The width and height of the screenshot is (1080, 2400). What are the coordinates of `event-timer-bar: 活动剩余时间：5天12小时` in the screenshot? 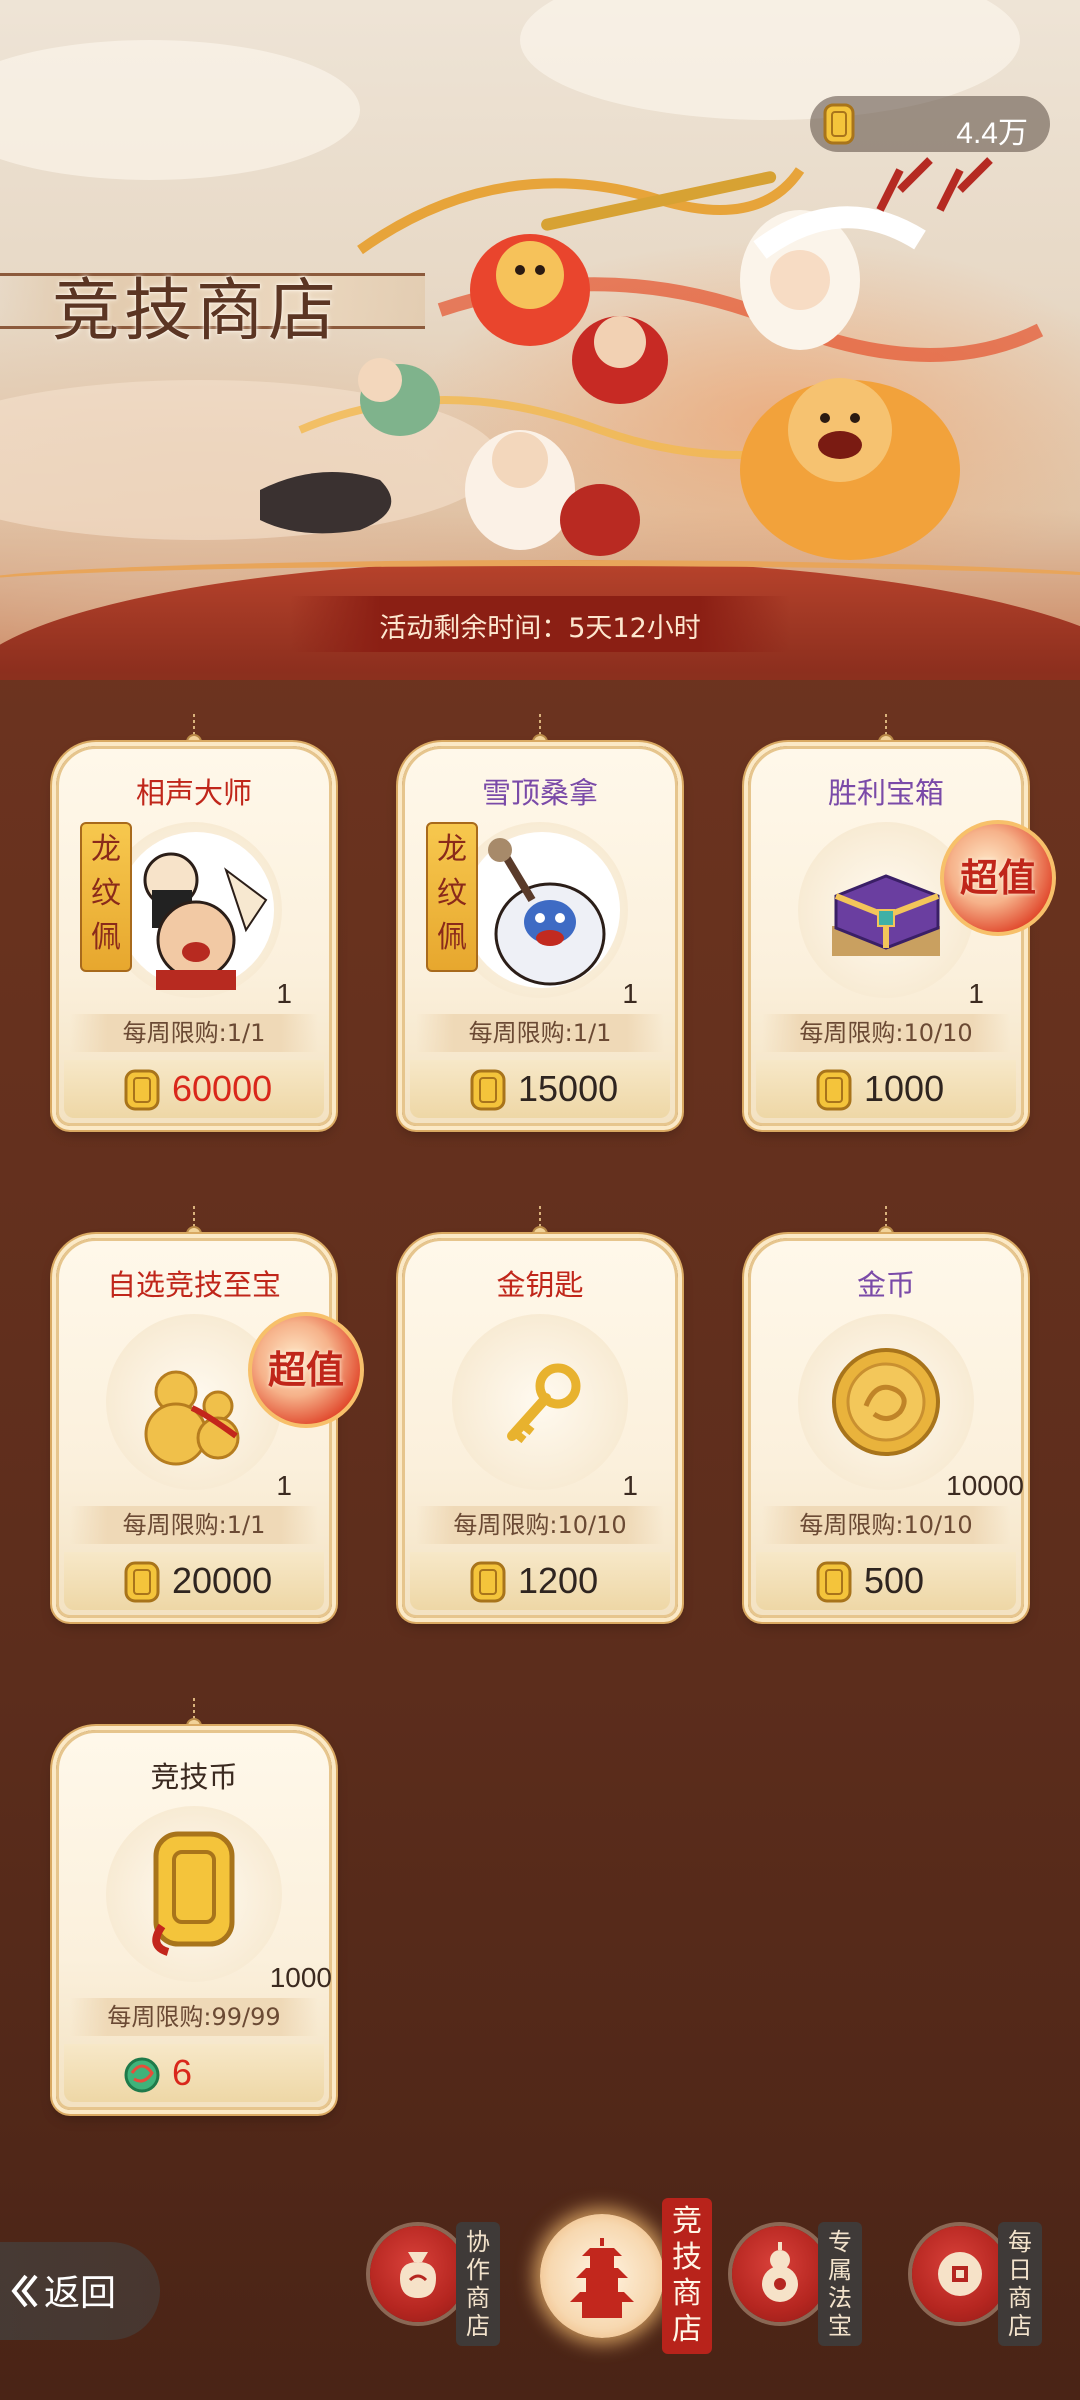 It's located at (540, 624).